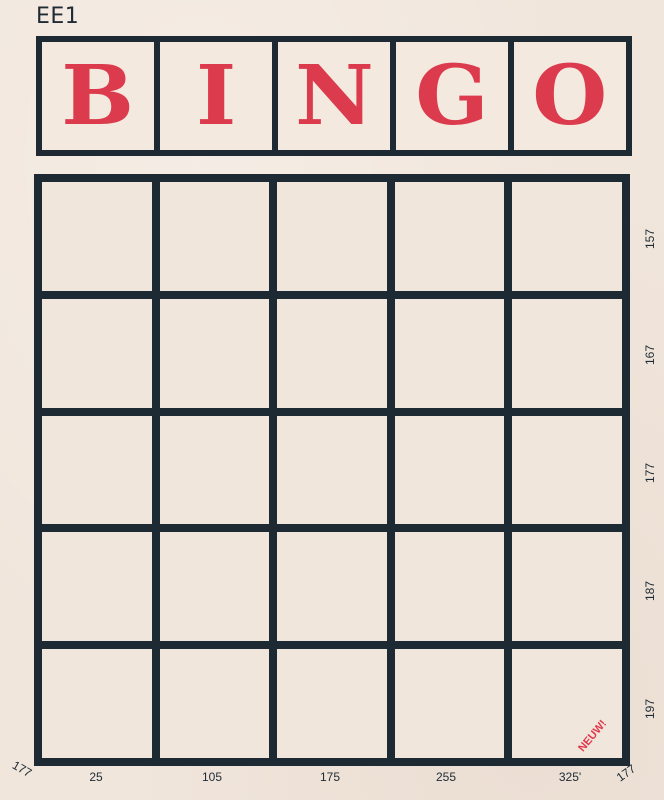 The height and width of the screenshot is (800, 664). I want to click on column-number-4: 255, so click(446, 777).